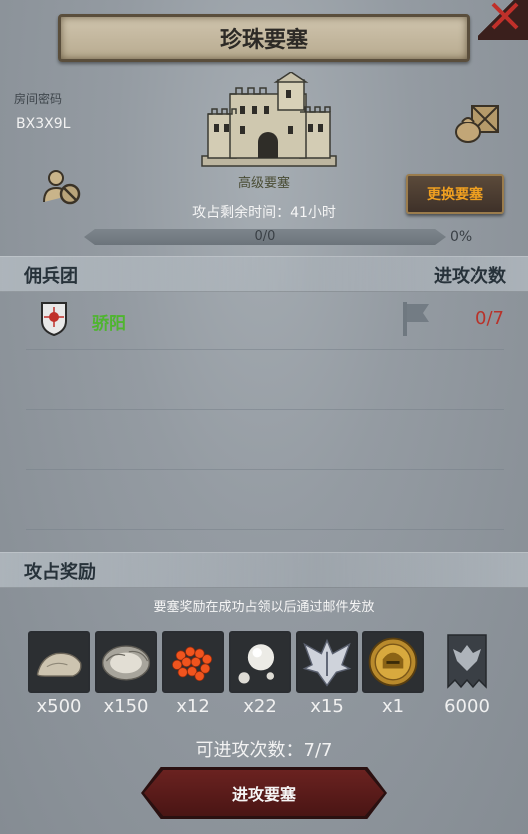 The image size is (528, 834). Describe the element at coordinates (269, 119) in the screenshot. I see `castle-icon` at that location.